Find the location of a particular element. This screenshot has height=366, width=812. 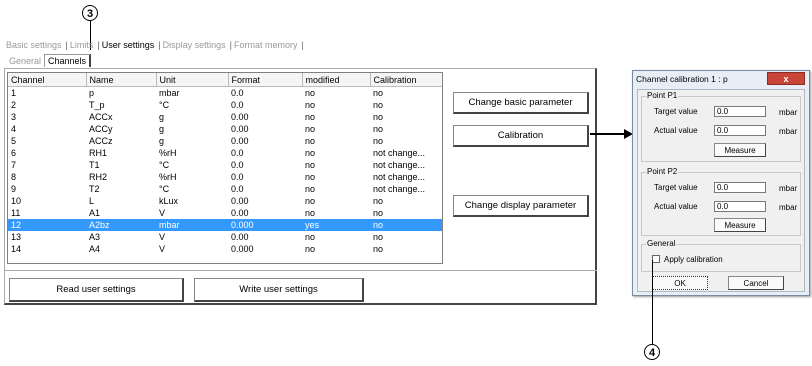

table-row: 13 A3 V 0.00 no no is located at coordinates (225, 237).